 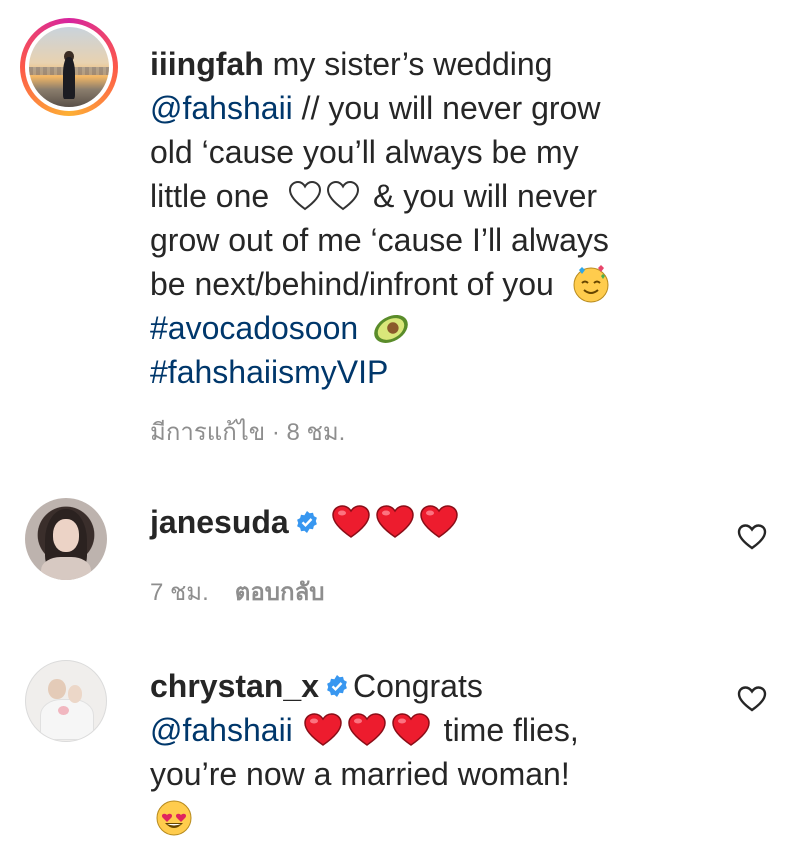 I want to click on username-chrystan-x: chrystan_x, so click(x=234, y=686).